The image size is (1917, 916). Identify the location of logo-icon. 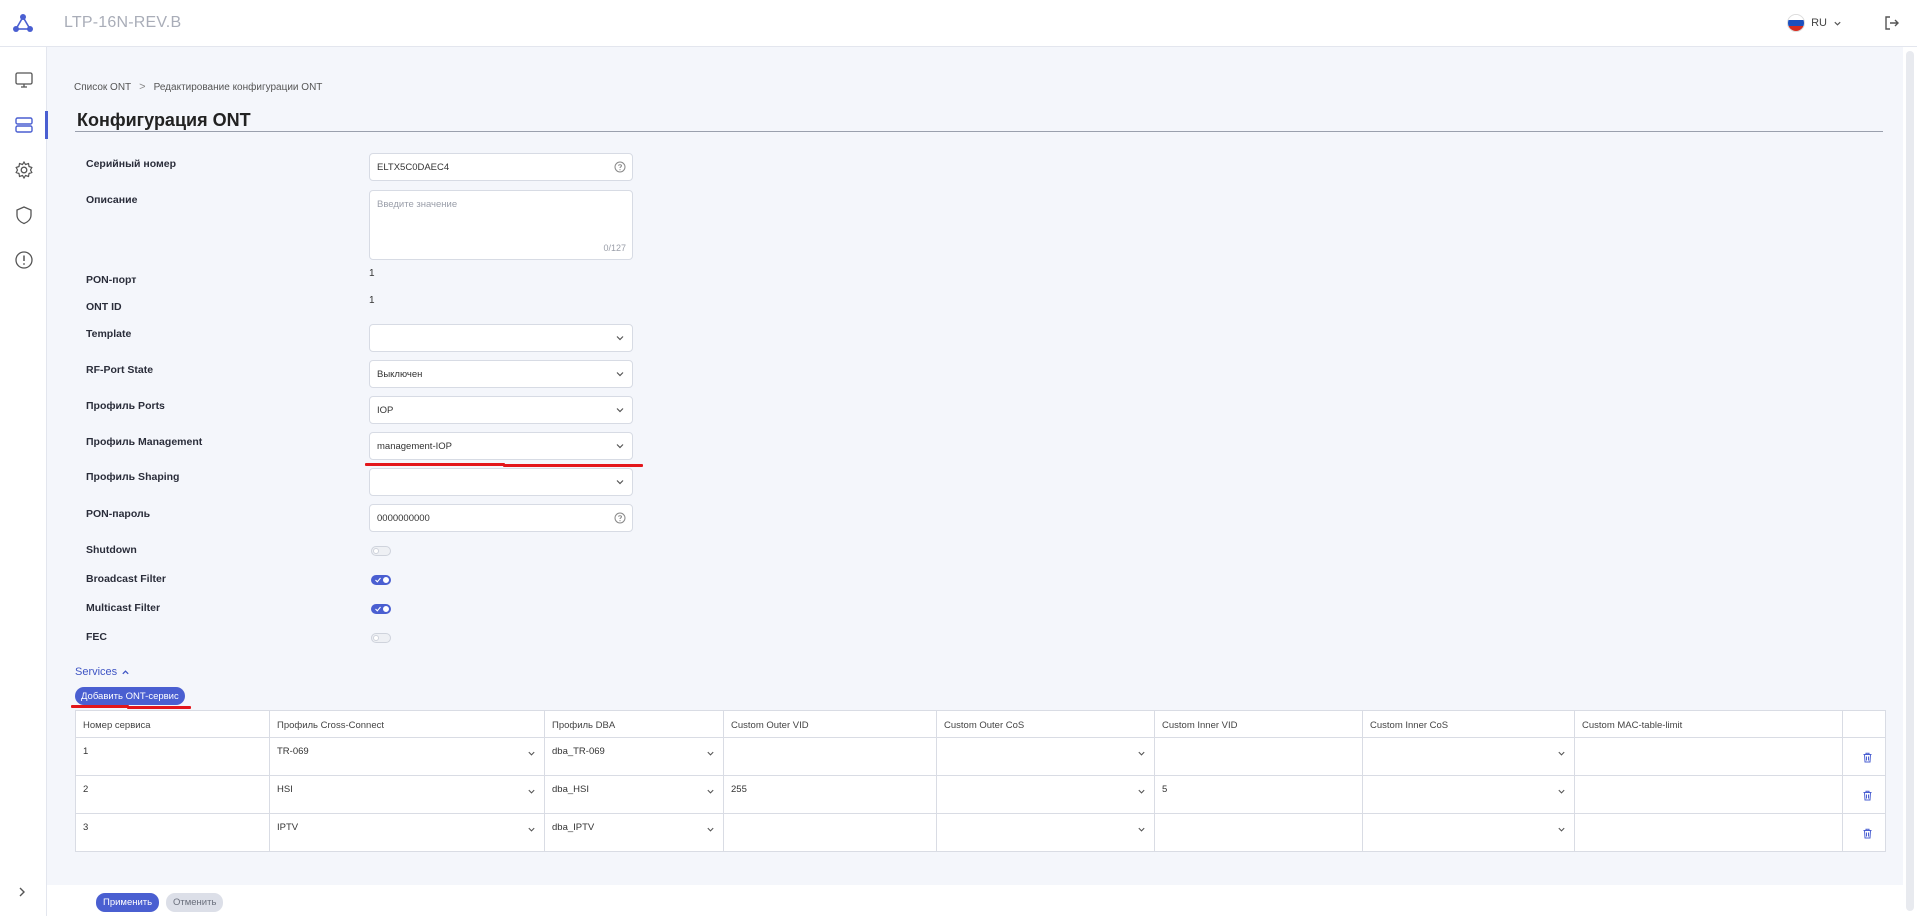
(23, 23).